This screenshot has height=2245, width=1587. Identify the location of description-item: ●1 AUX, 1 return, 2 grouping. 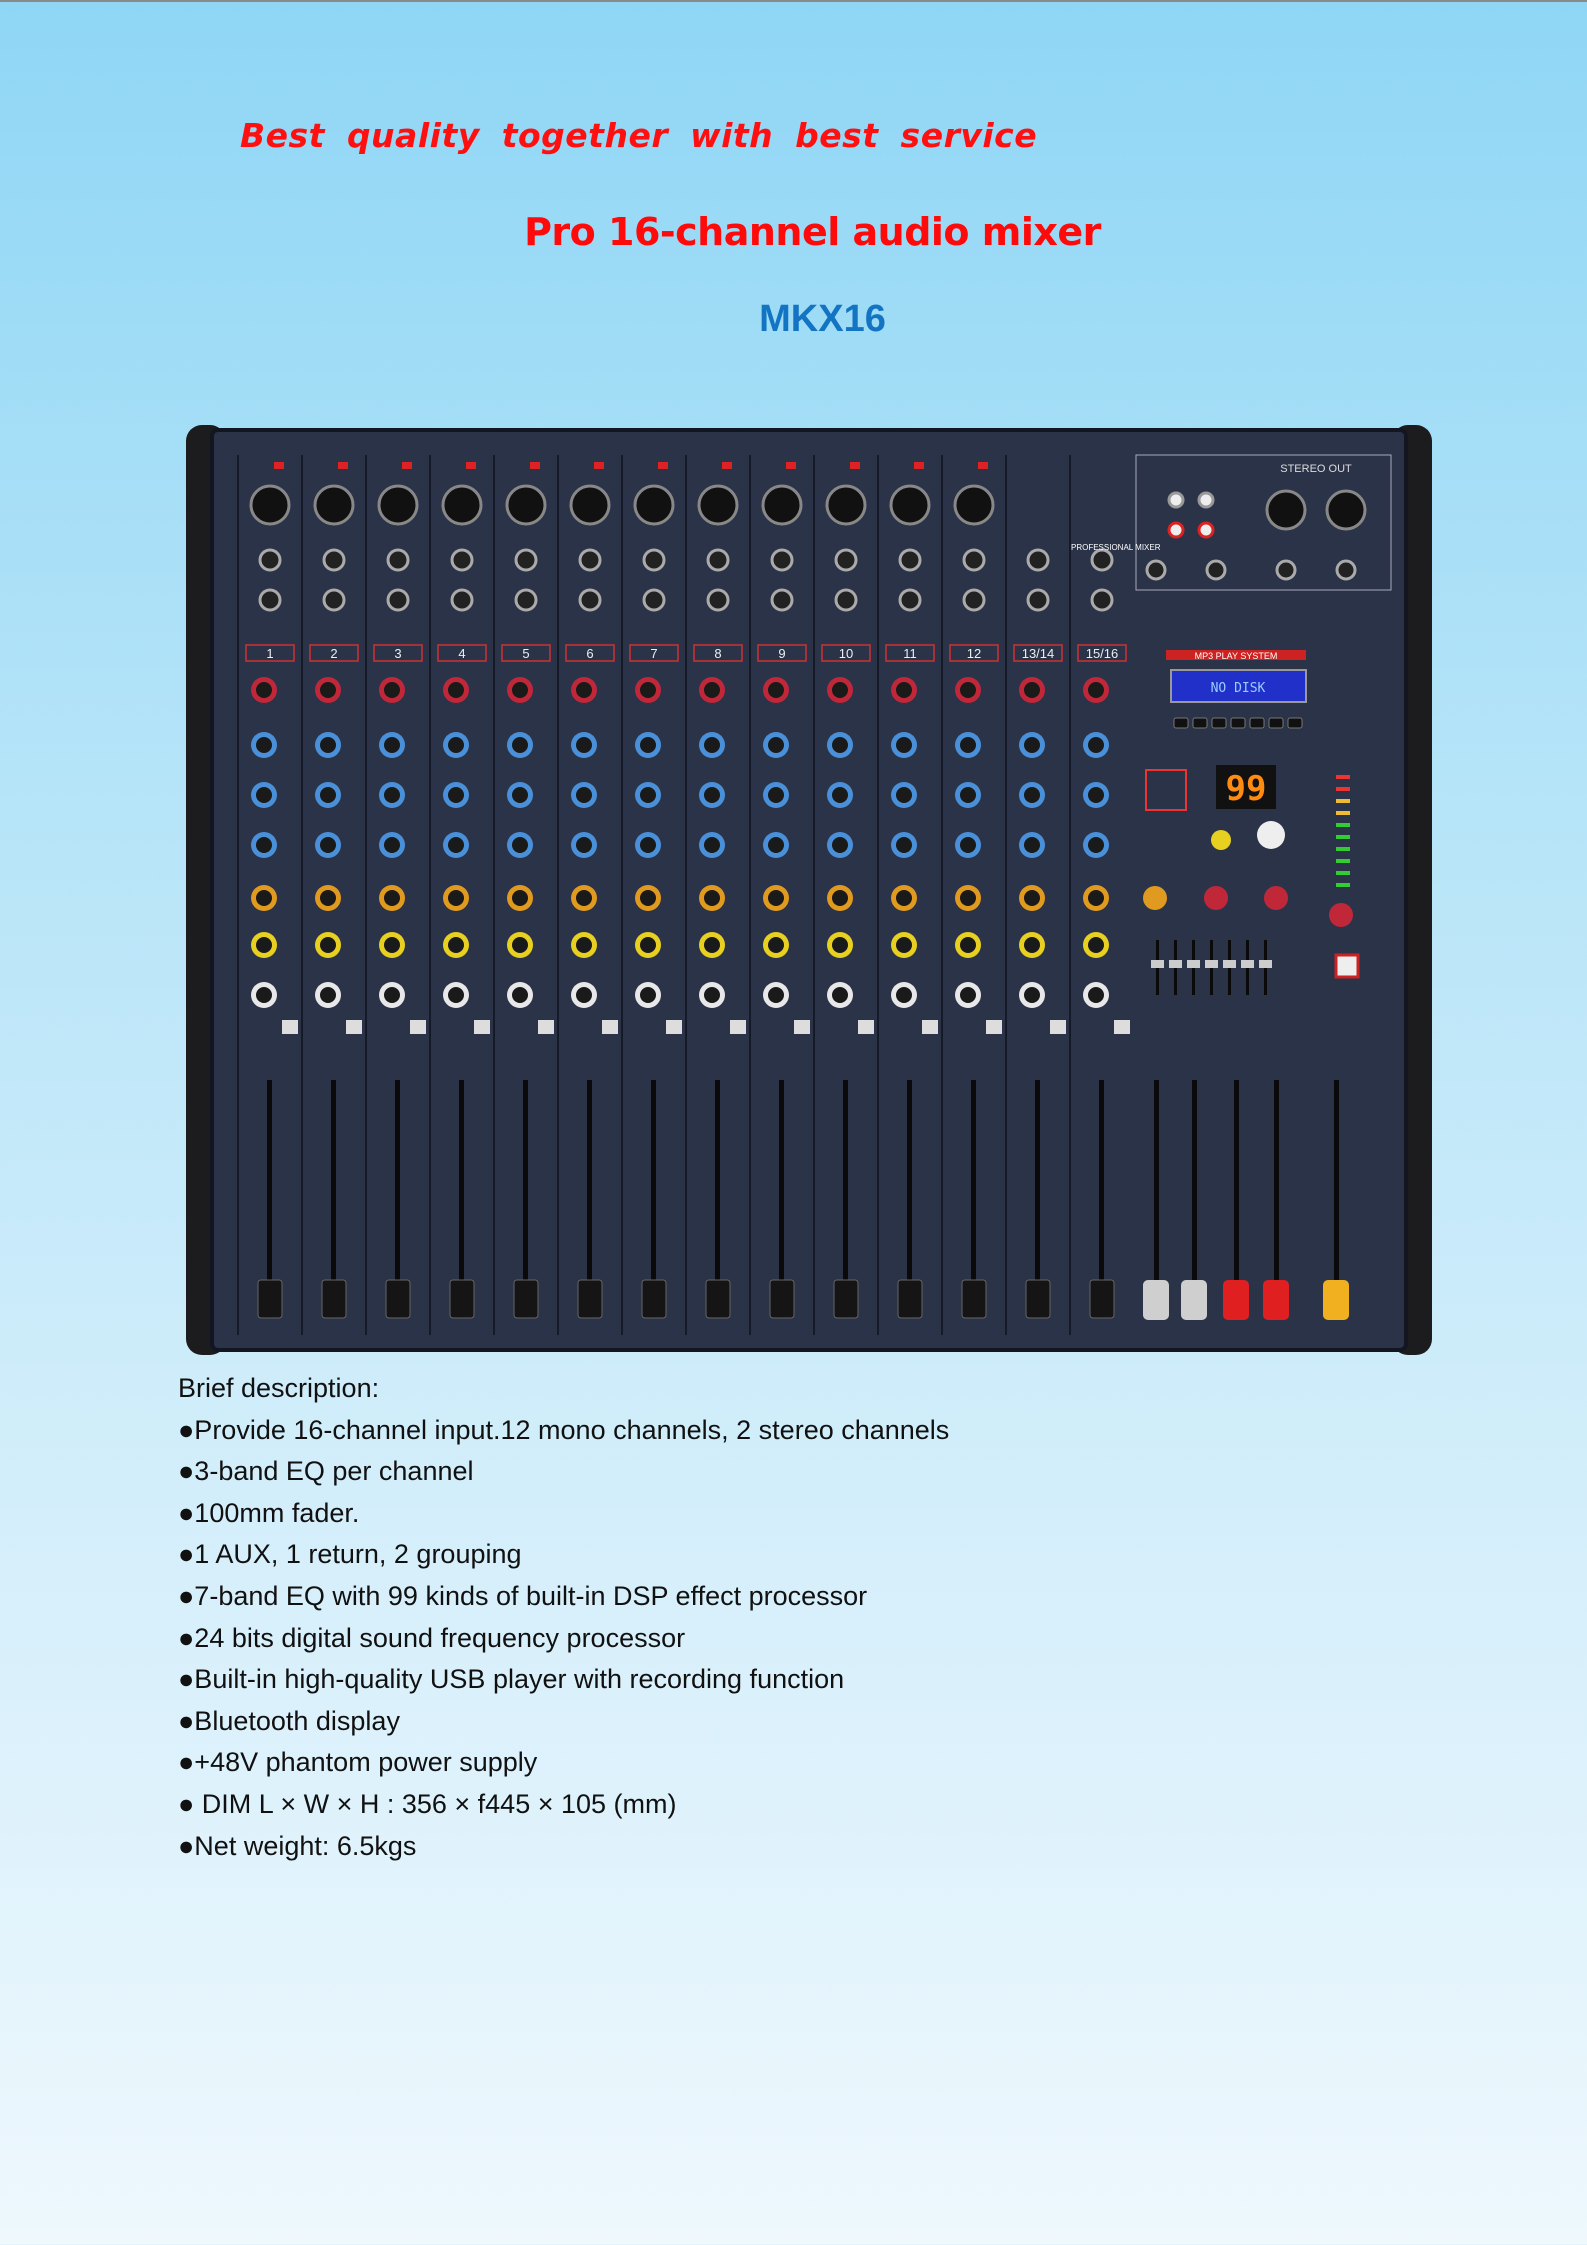
(350, 1554).